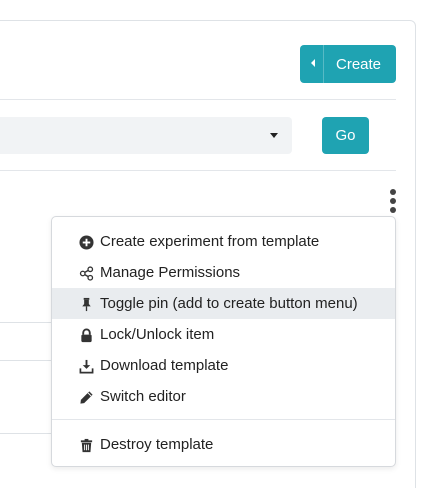 Image resolution: width=434 pixels, height=488 pixels. I want to click on menu-item-label: Manage Permissions, so click(170, 272).